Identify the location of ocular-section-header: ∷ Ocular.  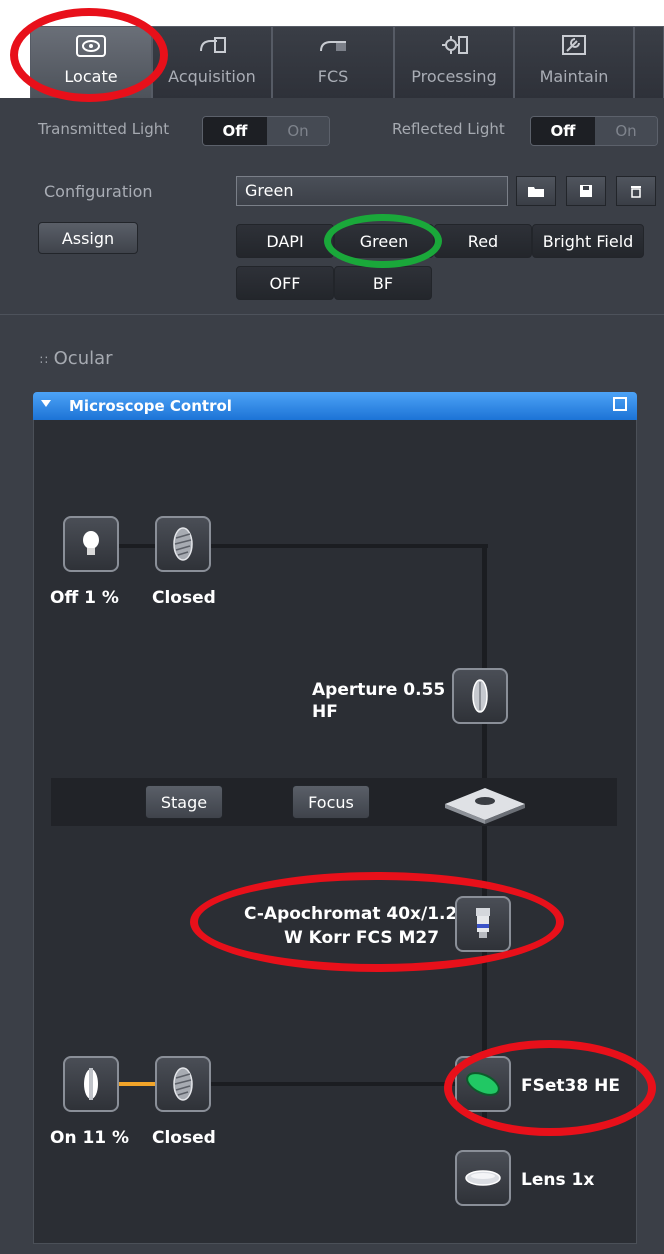
(76, 358).